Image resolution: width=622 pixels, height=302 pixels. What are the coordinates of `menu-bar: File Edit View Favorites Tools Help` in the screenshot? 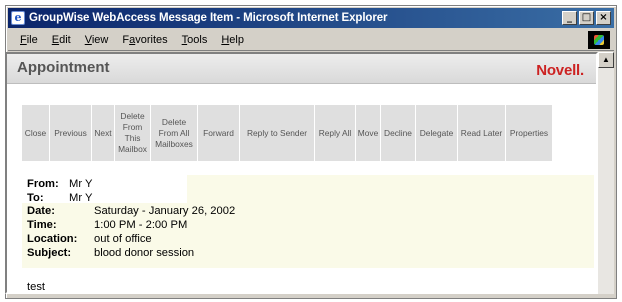 It's located at (311, 40).